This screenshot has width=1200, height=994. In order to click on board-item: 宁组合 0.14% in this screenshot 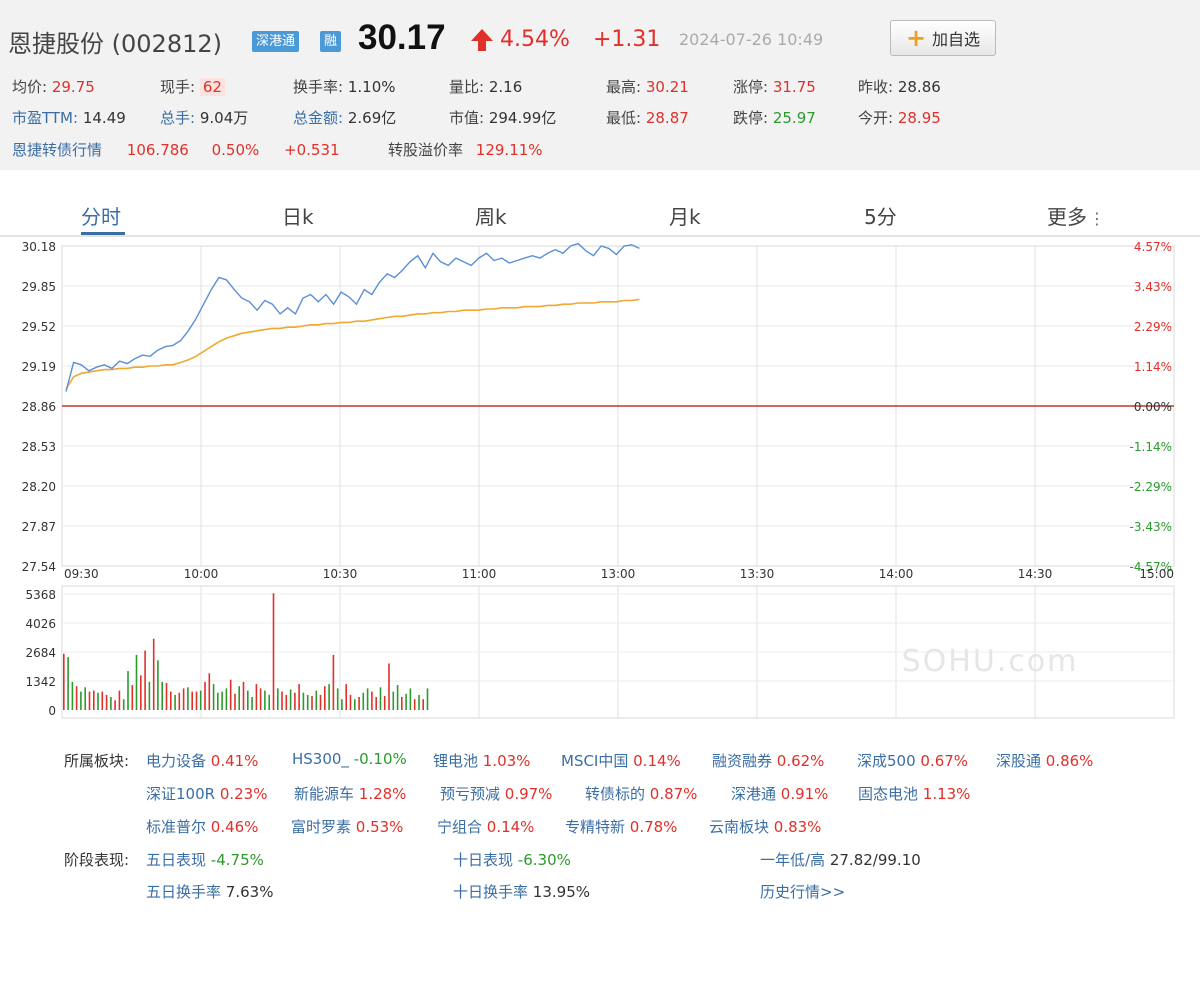, I will do `click(485, 826)`.